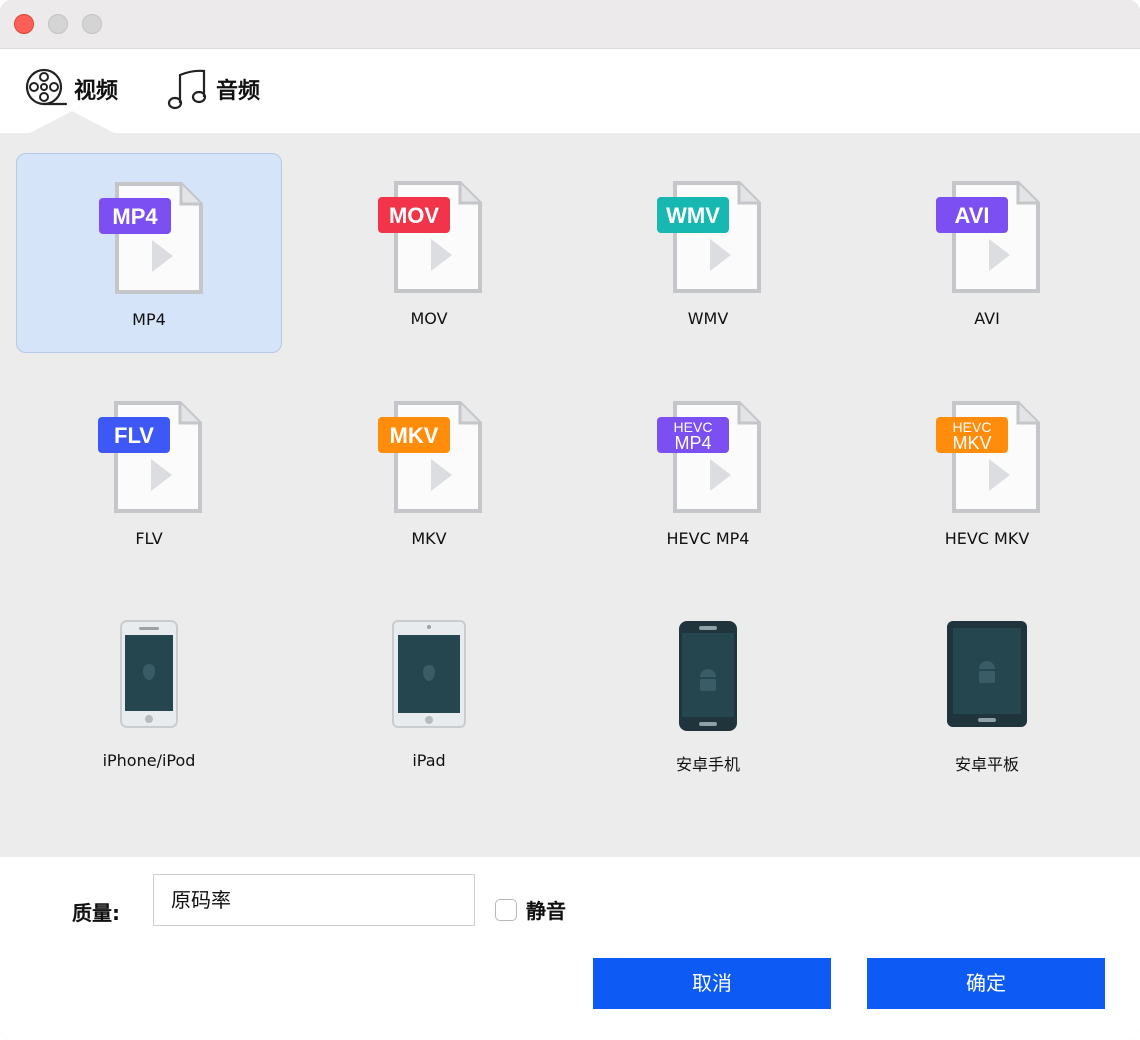 The image size is (1140, 1040). Describe the element at coordinates (708, 676) in the screenshot. I see `android-phone-icon` at that location.